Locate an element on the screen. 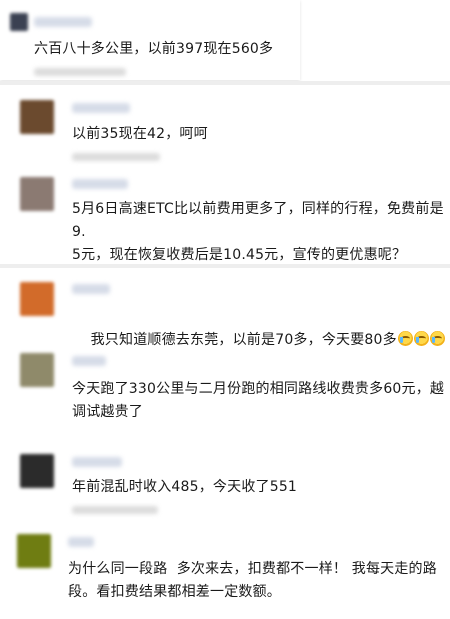 This screenshot has width=450, height=619. comment-card: 六百八十多公里，以前397现在560多 is located at coordinates (150, 40).